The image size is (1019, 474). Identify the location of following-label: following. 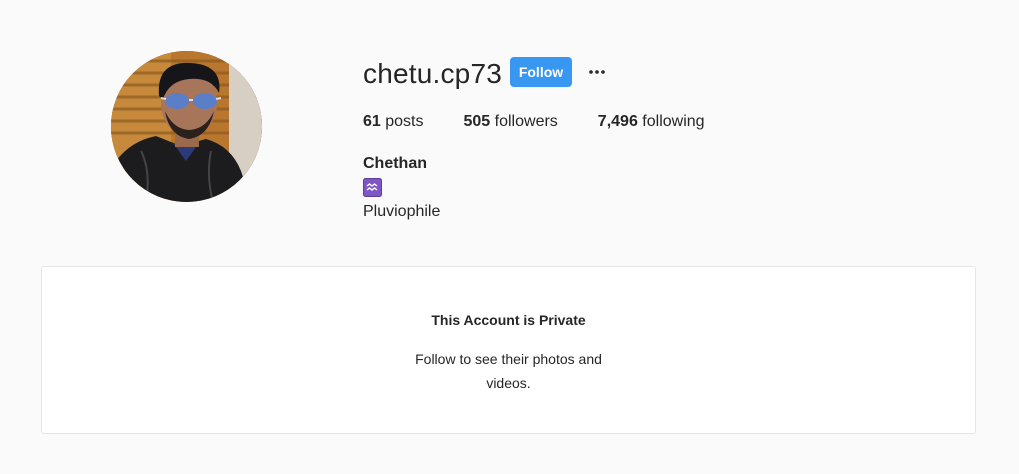
(673, 121).